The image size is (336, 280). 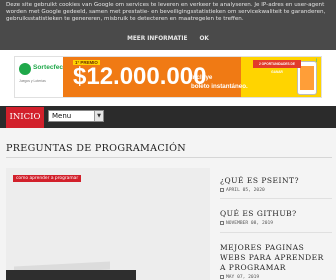 I want to click on menu-select-value: Menu, so click(x=62, y=116).